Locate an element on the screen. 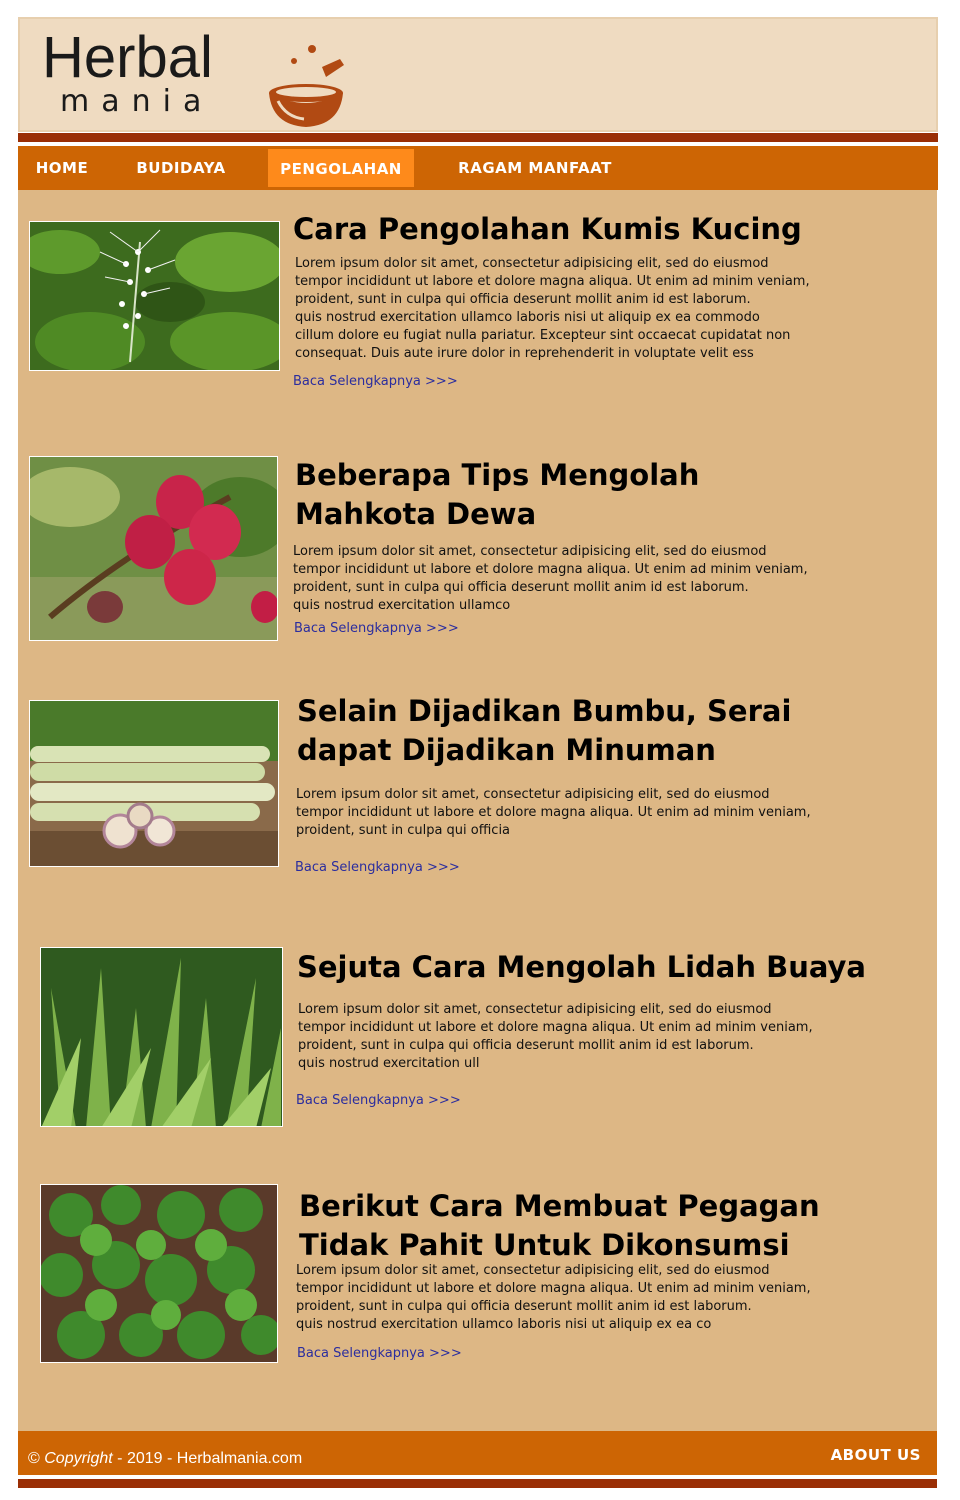 This screenshot has height=1500, width=960. article-title: Sejuta Cara Mengolah Lidah Buaya is located at coordinates (597, 967).